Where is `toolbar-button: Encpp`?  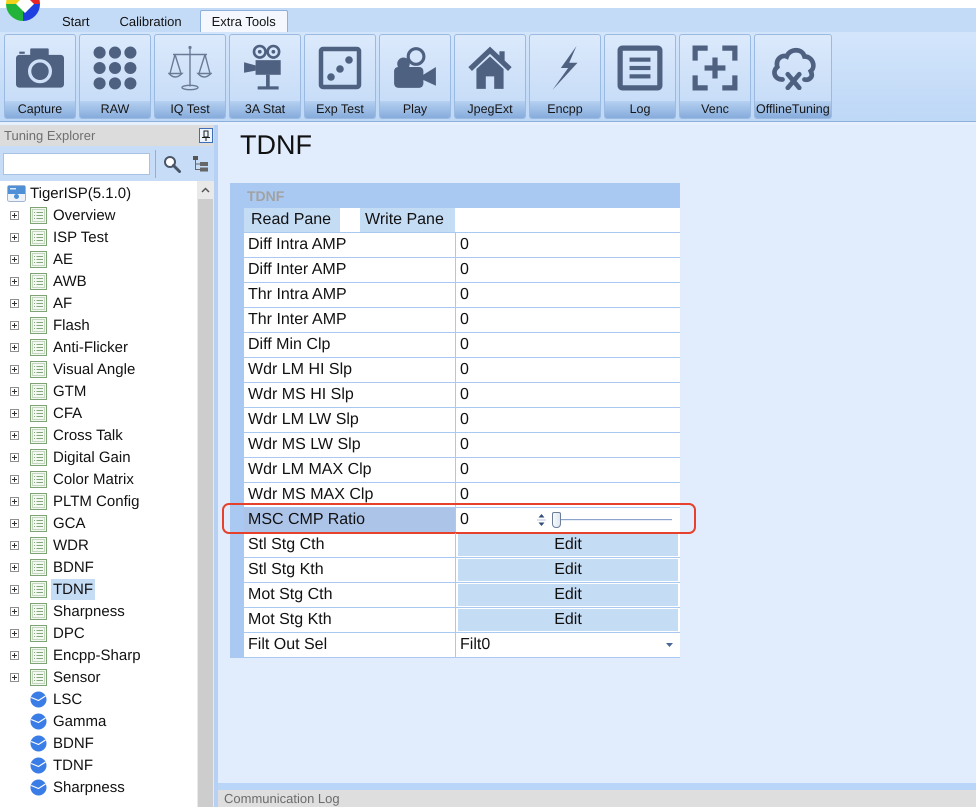 toolbar-button: Encpp is located at coordinates (565, 76).